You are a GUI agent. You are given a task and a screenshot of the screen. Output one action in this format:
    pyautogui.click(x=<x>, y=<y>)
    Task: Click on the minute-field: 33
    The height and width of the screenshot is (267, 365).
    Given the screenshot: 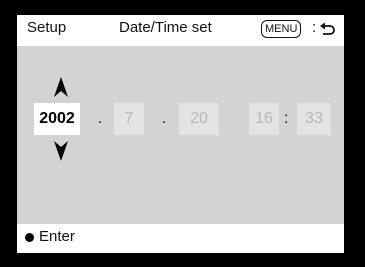 What is the action you would take?
    pyautogui.click(x=314, y=119)
    